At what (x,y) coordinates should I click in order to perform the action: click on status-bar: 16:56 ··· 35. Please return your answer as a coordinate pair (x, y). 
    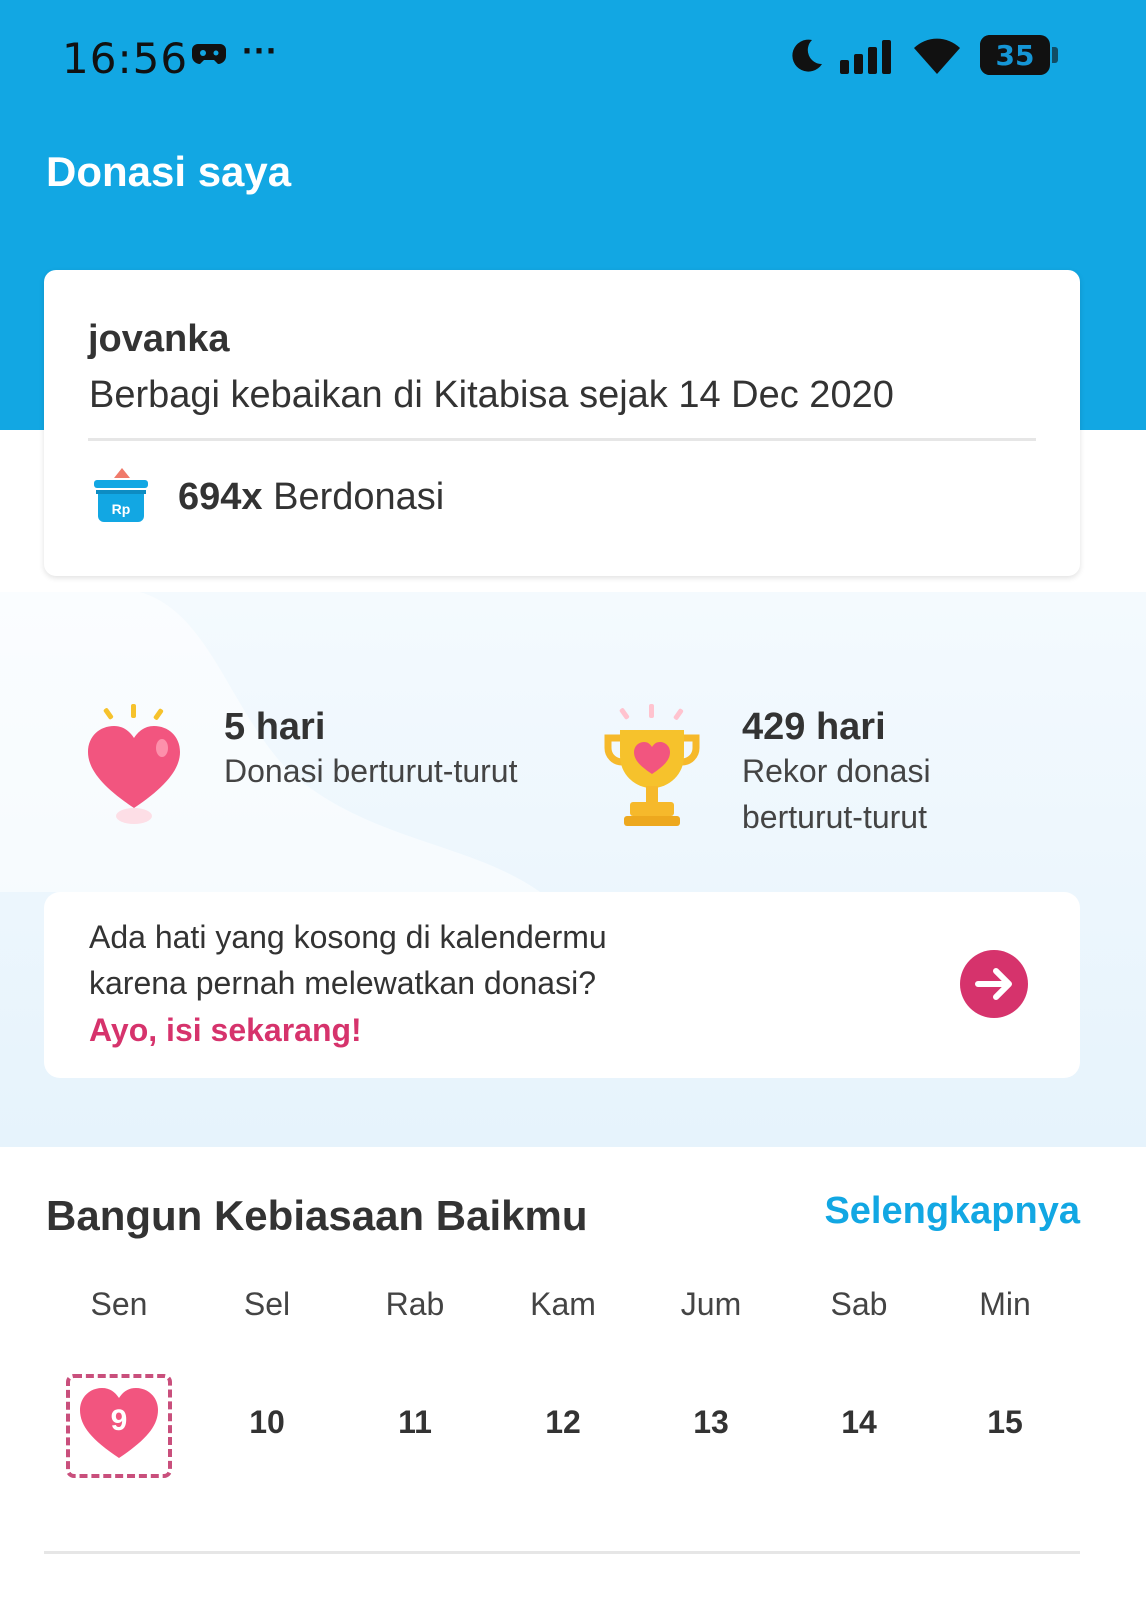
    Looking at the image, I should click on (573, 55).